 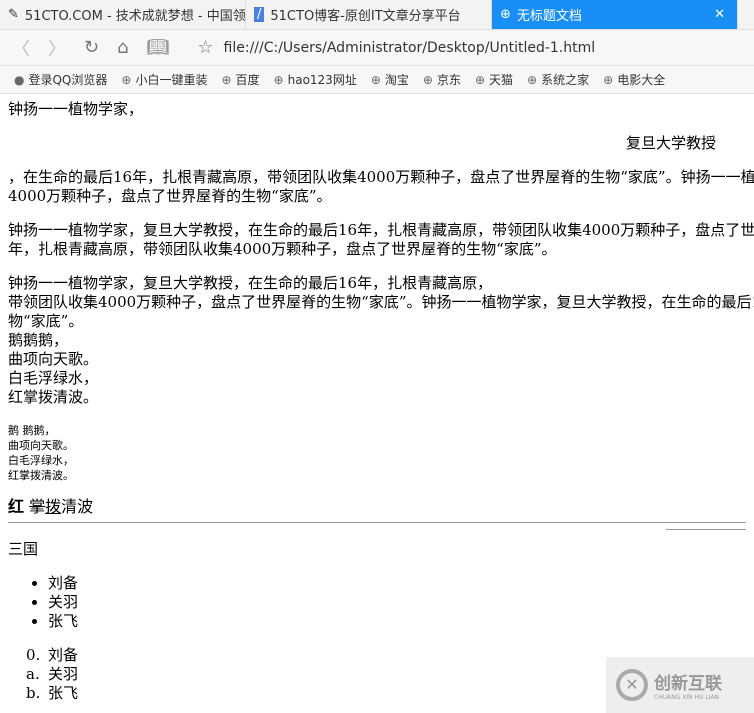 What do you see at coordinates (13, 14) in the screenshot?
I see `tool-icon: ✎` at bounding box center [13, 14].